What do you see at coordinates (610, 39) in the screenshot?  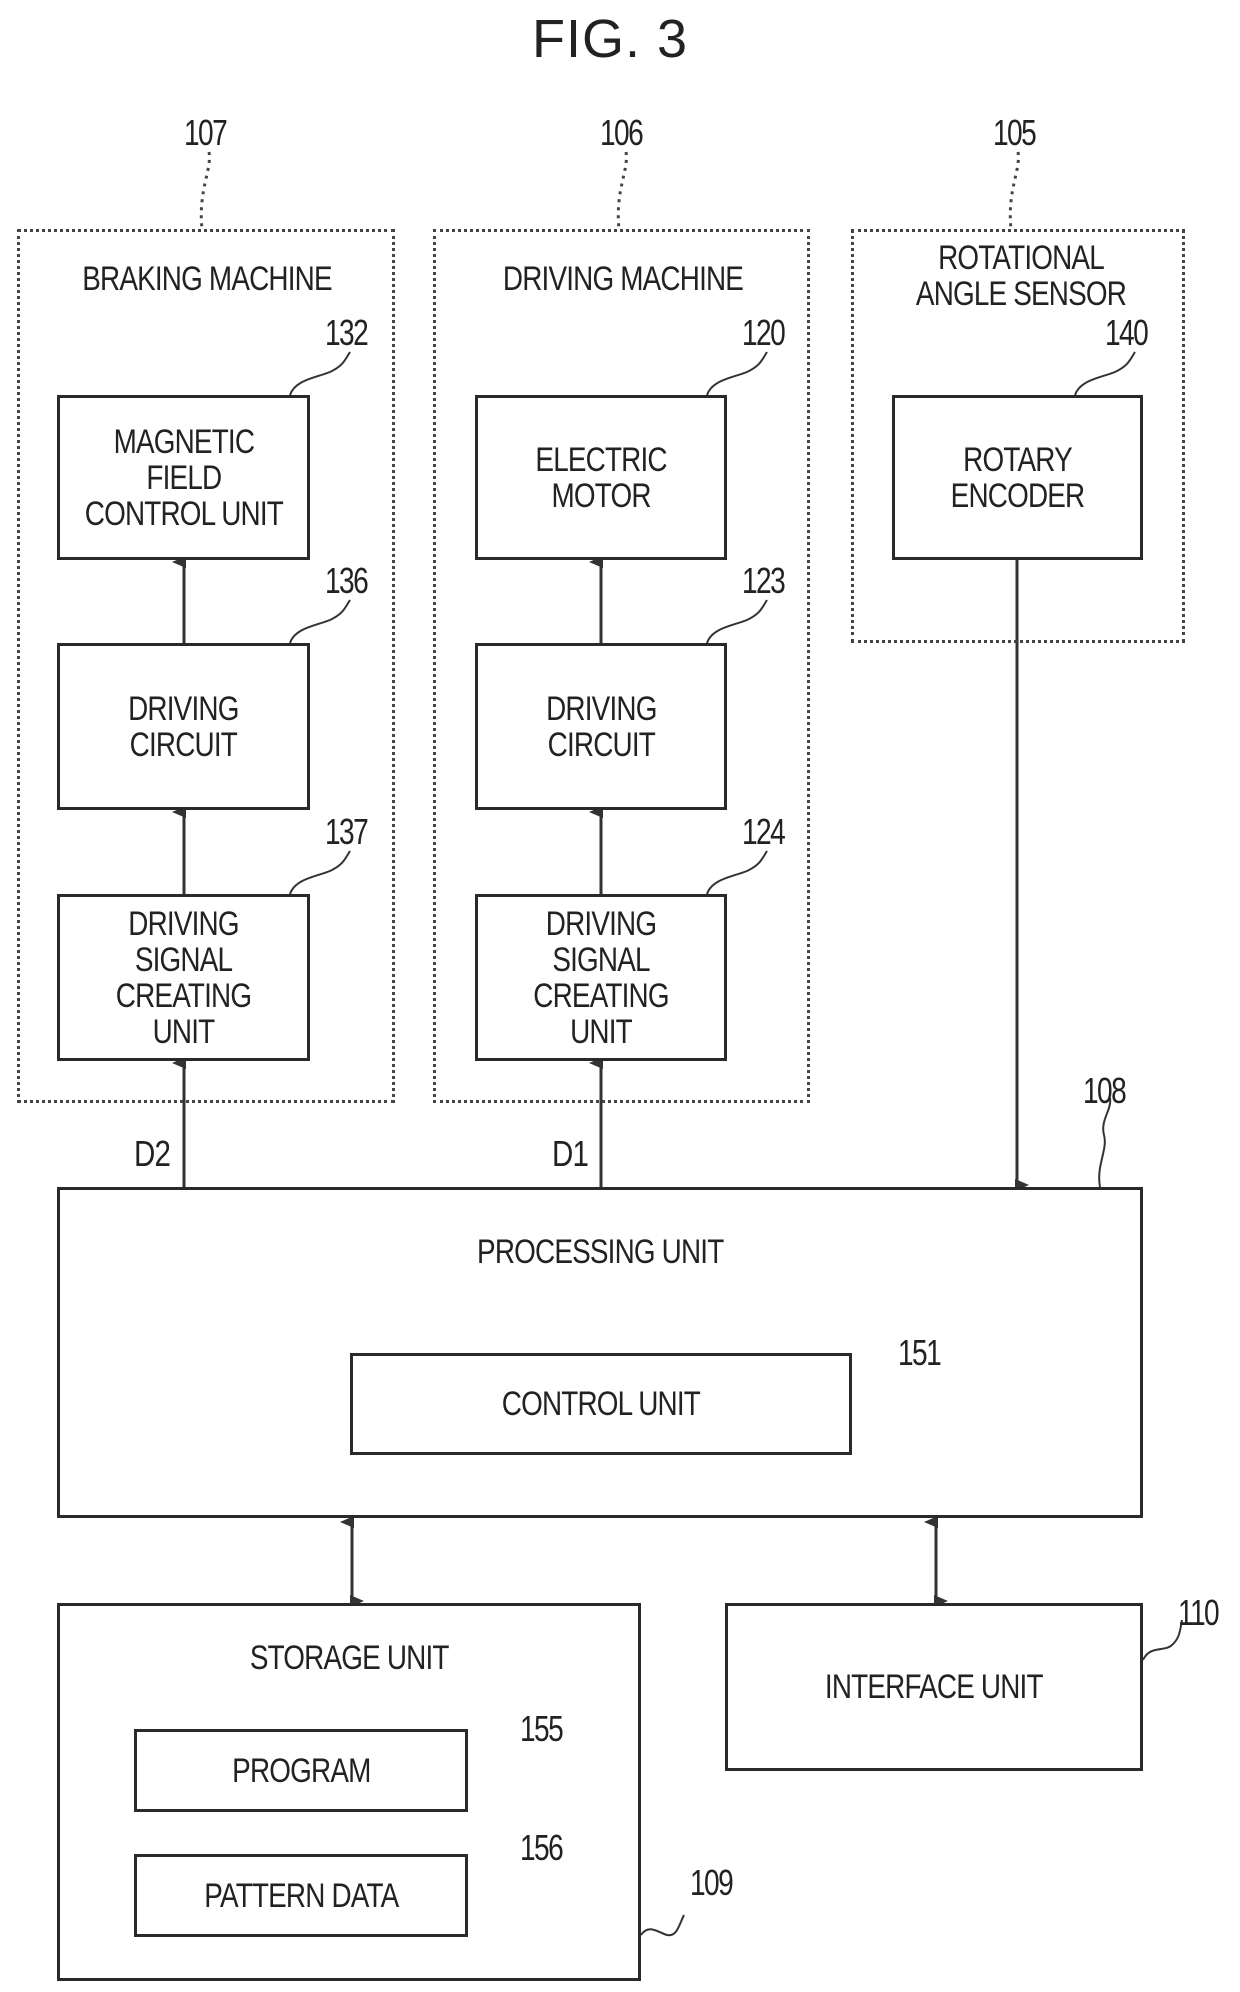 I see `figure-title: FIG. 3` at bounding box center [610, 39].